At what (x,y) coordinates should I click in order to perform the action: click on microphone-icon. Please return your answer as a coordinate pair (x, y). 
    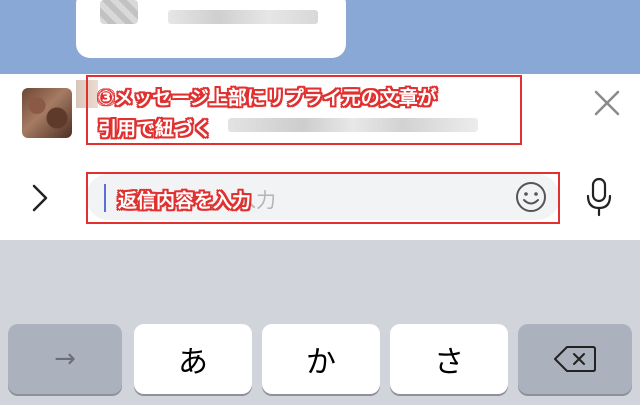
    Looking at the image, I should click on (599, 197).